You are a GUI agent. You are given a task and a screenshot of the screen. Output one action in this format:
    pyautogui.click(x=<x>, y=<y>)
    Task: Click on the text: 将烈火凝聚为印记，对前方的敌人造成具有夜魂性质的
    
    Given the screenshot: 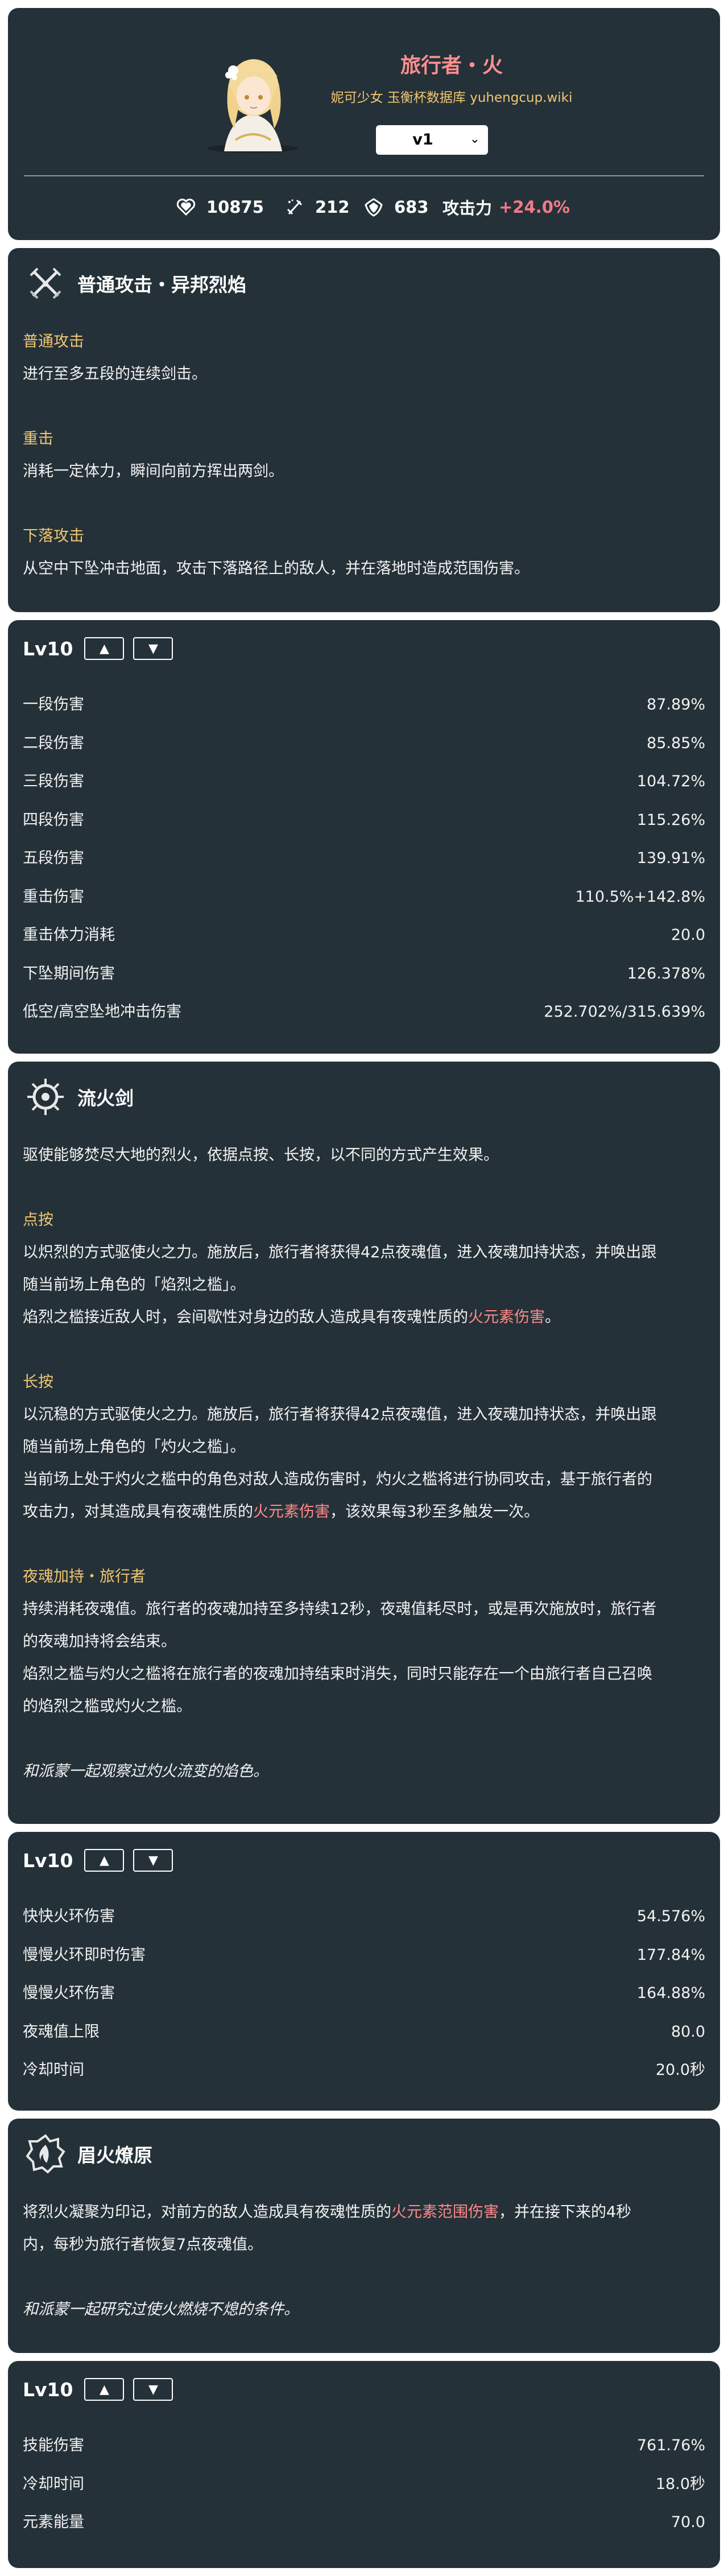 What is the action you would take?
    pyautogui.click(x=207, y=2212)
    